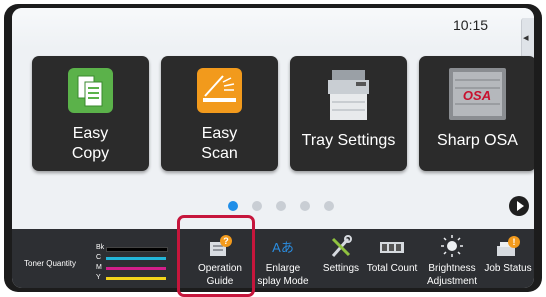 Image resolution: width=546 pixels, height=297 pixels. Describe the element at coordinates (219, 143) in the screenshot. I see `easy-scan-label: Easy Scan` at that location.